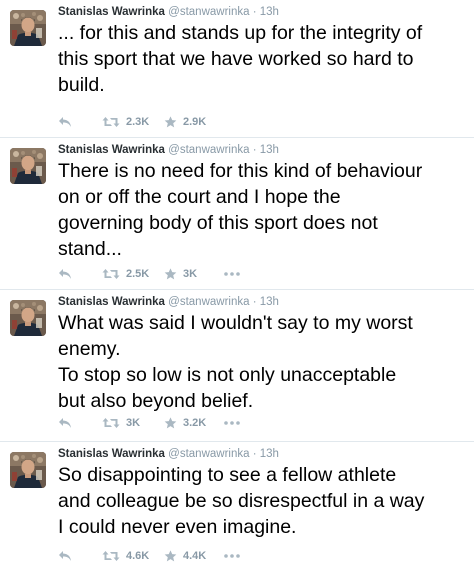 This screenshot has height=574, width=474. I want to click on favorite-button: 3.2K, so click(194, 423).